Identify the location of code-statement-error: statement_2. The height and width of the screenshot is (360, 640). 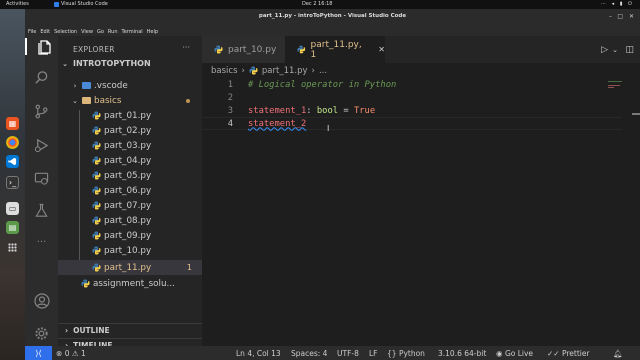
(277, 123).